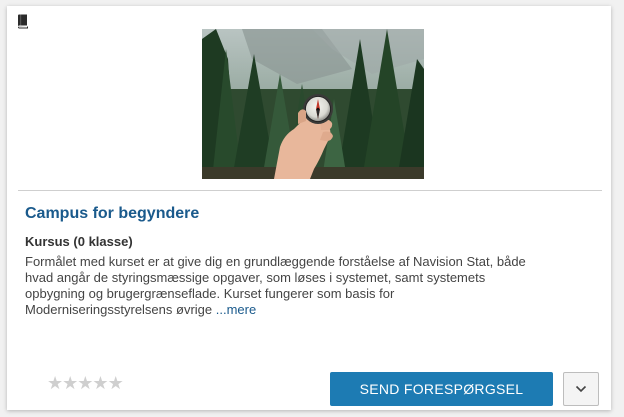 This screenshot has height=417, width=624. I want to click on book-icon, so click(23, 21).